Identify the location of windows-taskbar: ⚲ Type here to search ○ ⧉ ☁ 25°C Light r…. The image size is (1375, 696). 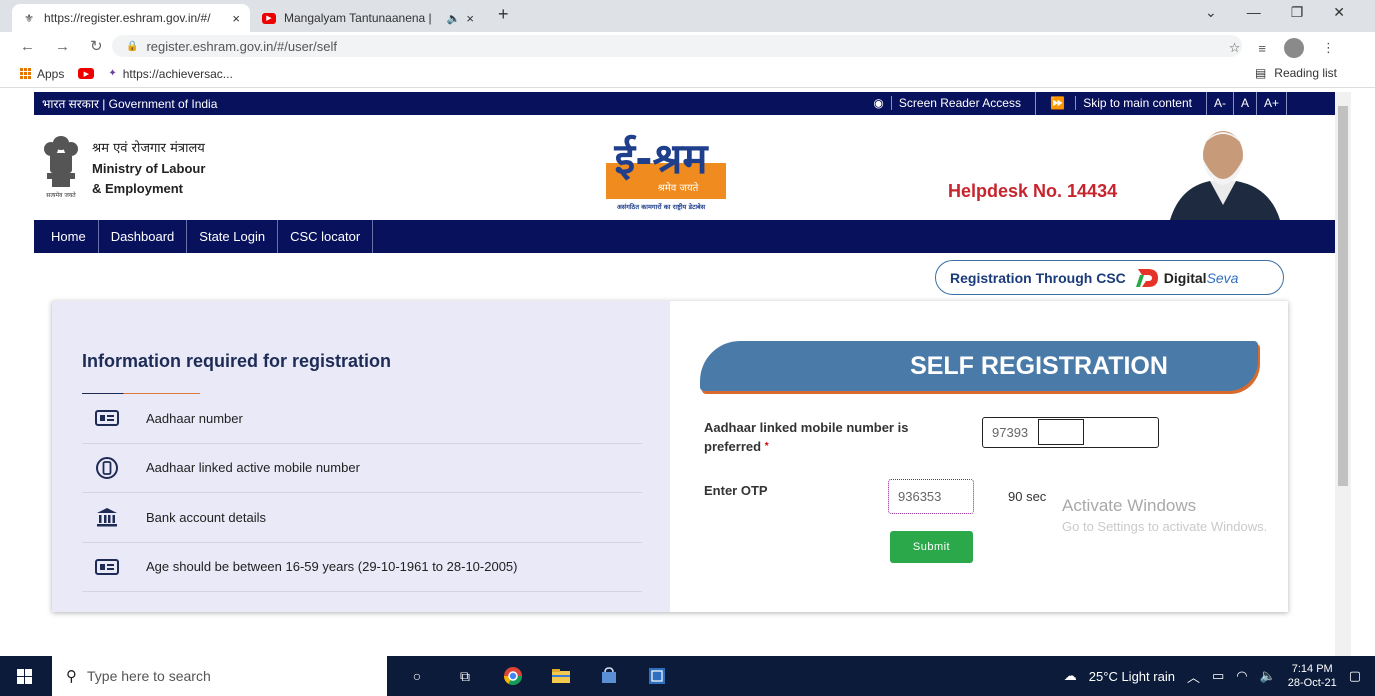
(687, 676).